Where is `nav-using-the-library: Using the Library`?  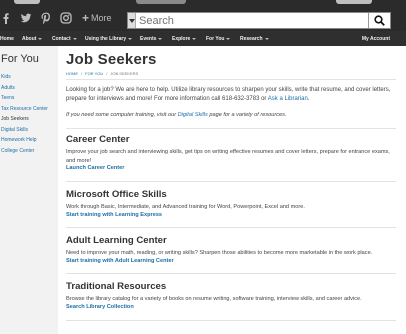 nav-using-the-library: Using the Library is located at coordinates (109, 39).